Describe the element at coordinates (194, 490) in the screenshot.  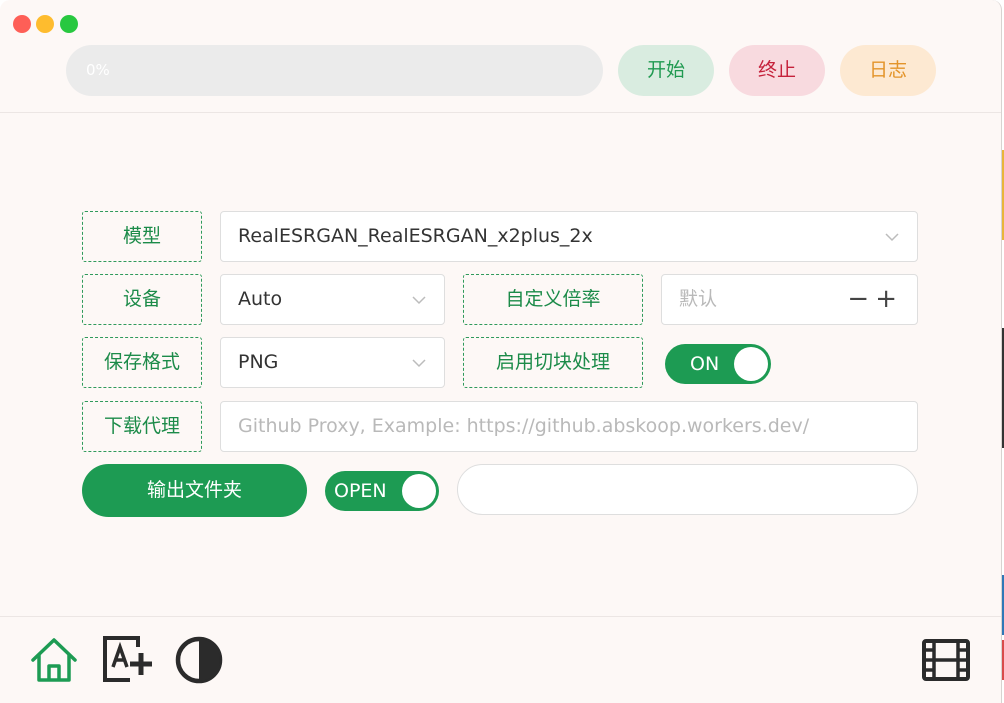
I see `output-folder-button: 输出文件夹` at that location.